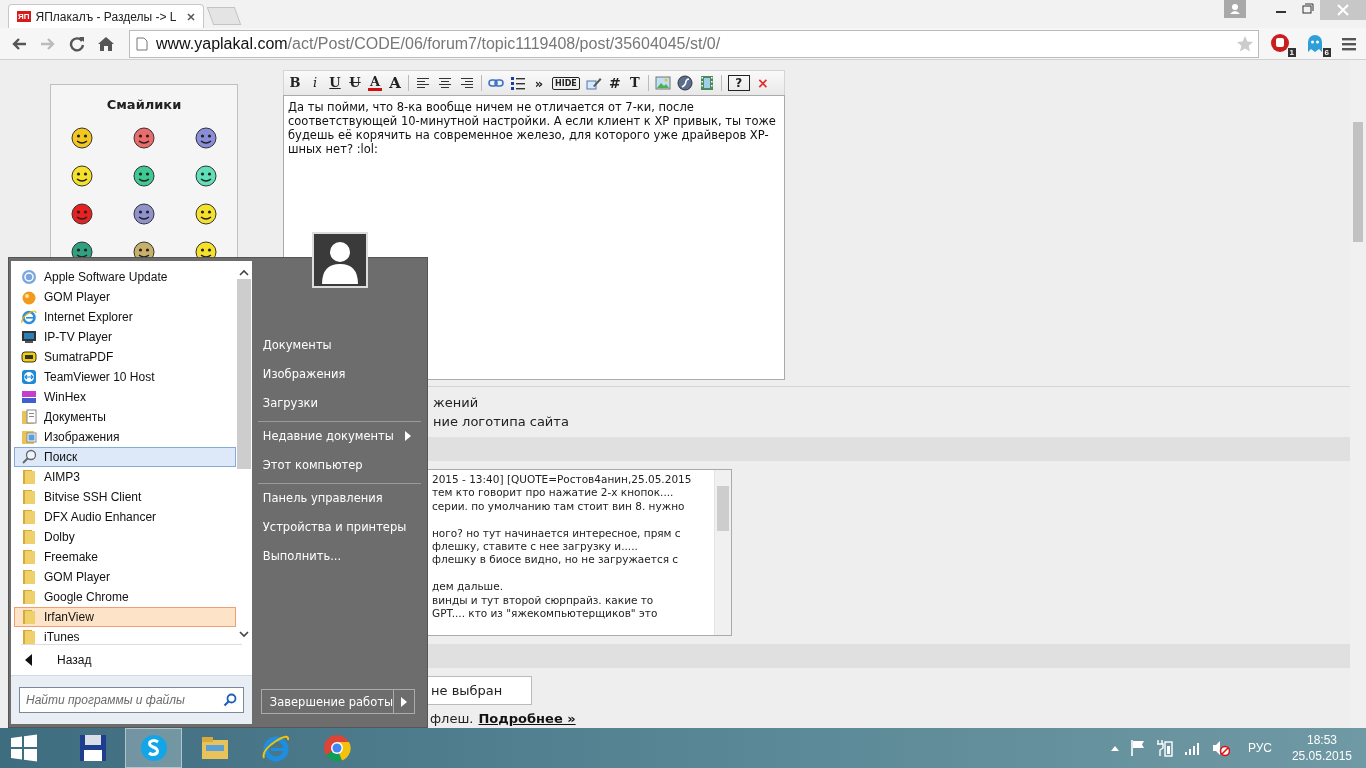 The image size is (1366, 768). Describe the element at coordinates (1114, 748) in the screenshot. I see `show-hidden-icon` at that location.